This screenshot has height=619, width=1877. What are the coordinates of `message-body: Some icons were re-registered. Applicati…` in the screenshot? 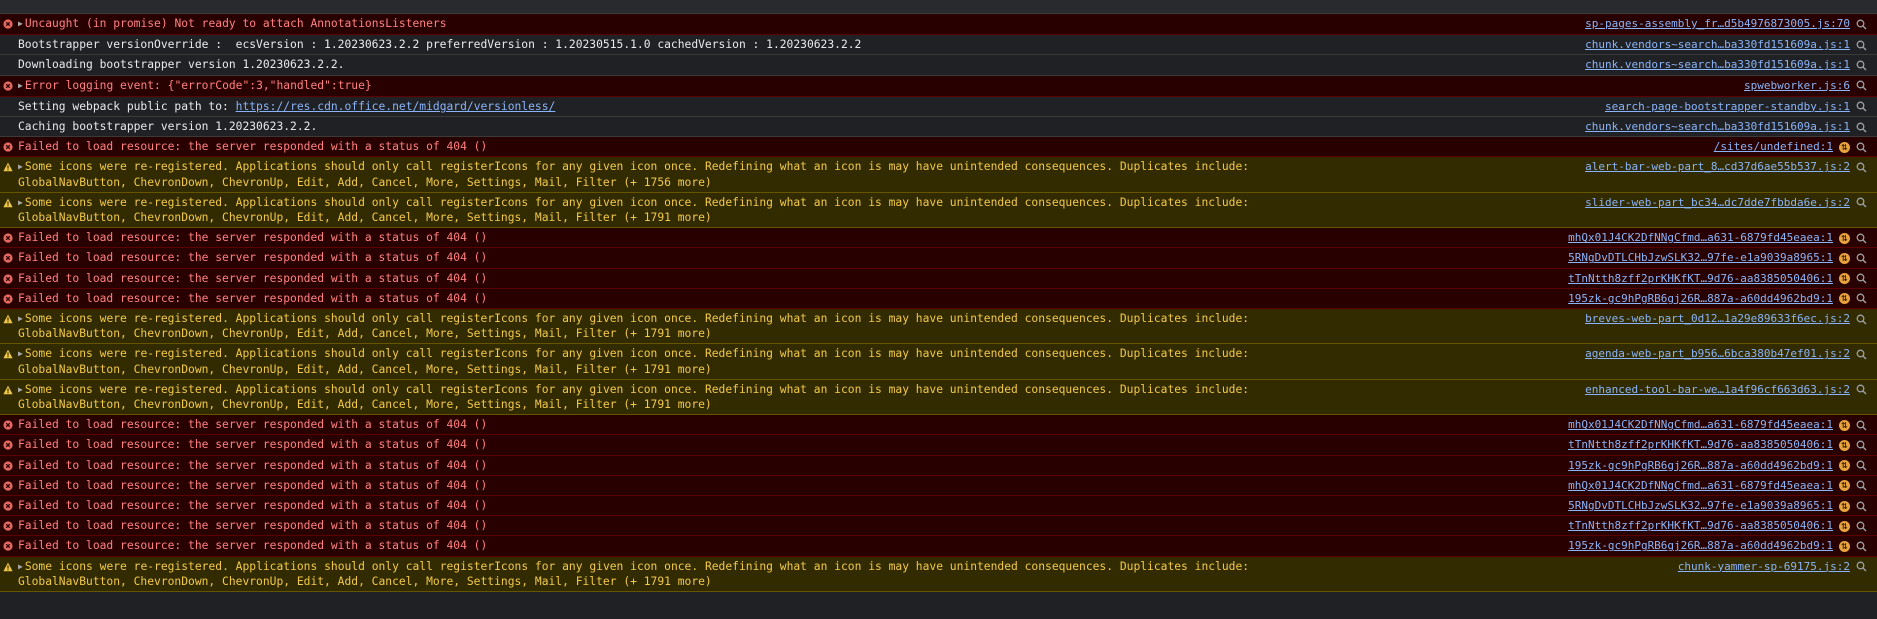 It's located at (634, 174).